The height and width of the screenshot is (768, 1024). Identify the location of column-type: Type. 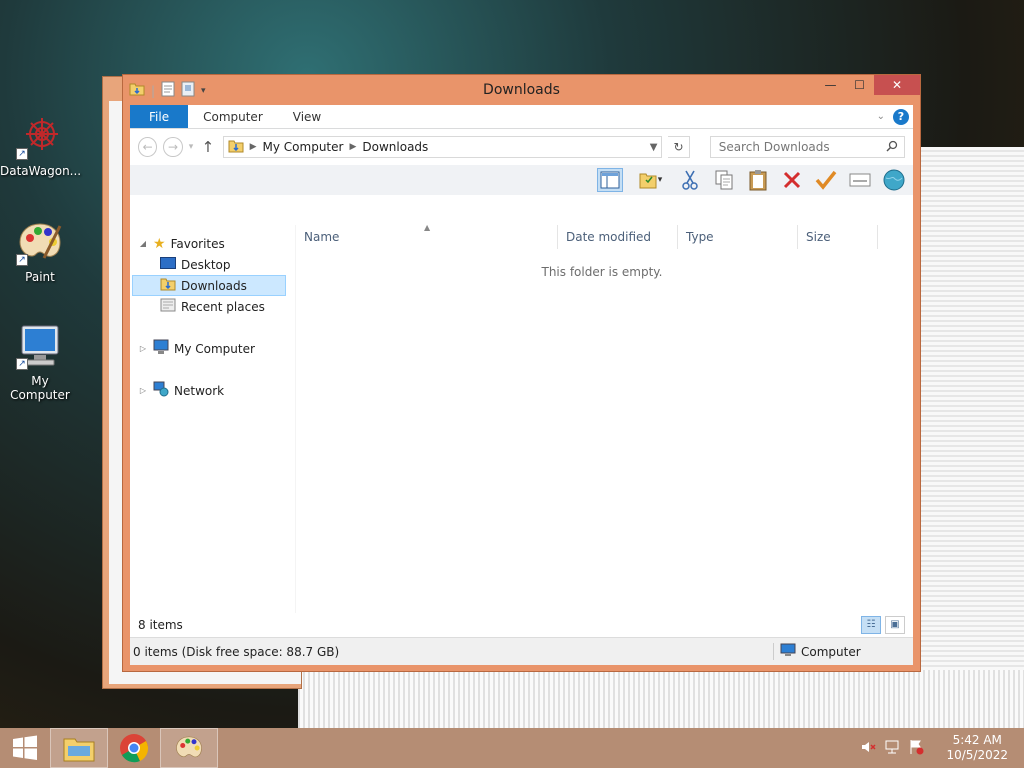
(738, 237).